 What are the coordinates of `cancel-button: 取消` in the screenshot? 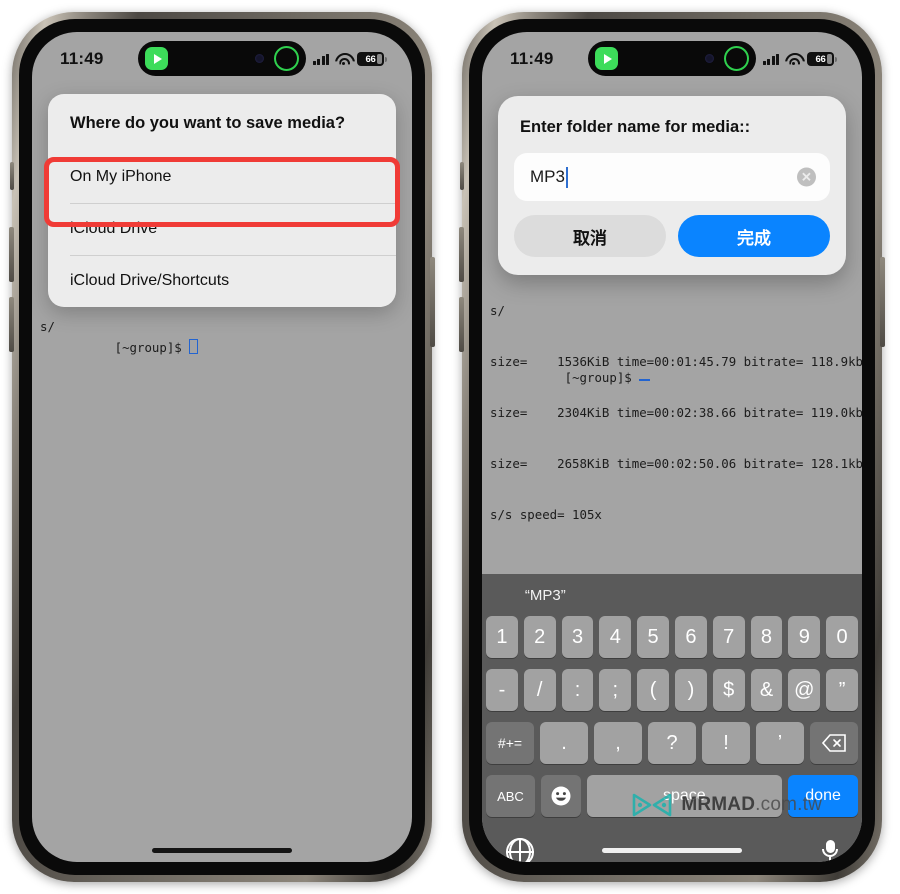 It's located at (590, 236).